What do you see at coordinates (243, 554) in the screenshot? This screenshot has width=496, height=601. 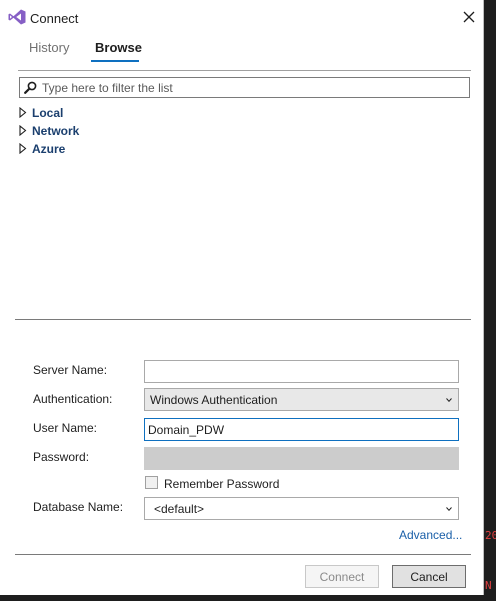 I see `button-divider` at bounding box center [243, 554].